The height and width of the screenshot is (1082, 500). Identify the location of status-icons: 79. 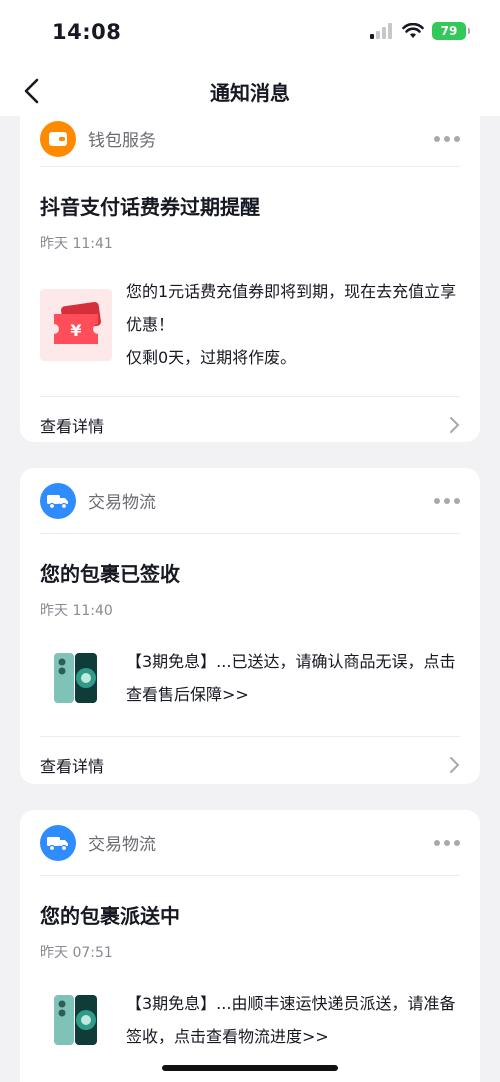
(420, 31).